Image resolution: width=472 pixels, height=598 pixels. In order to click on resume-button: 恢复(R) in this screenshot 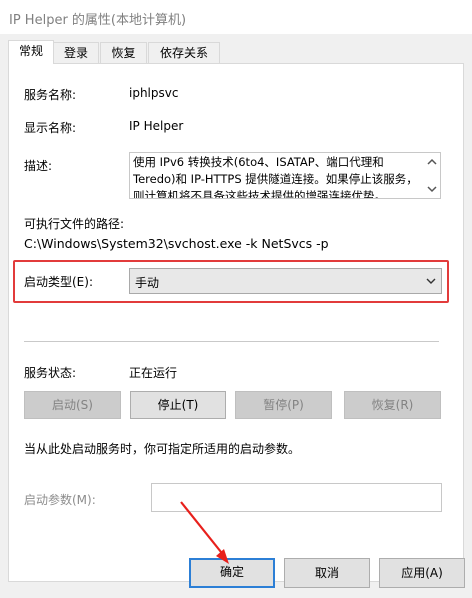, I will do `click(392, 405)`.